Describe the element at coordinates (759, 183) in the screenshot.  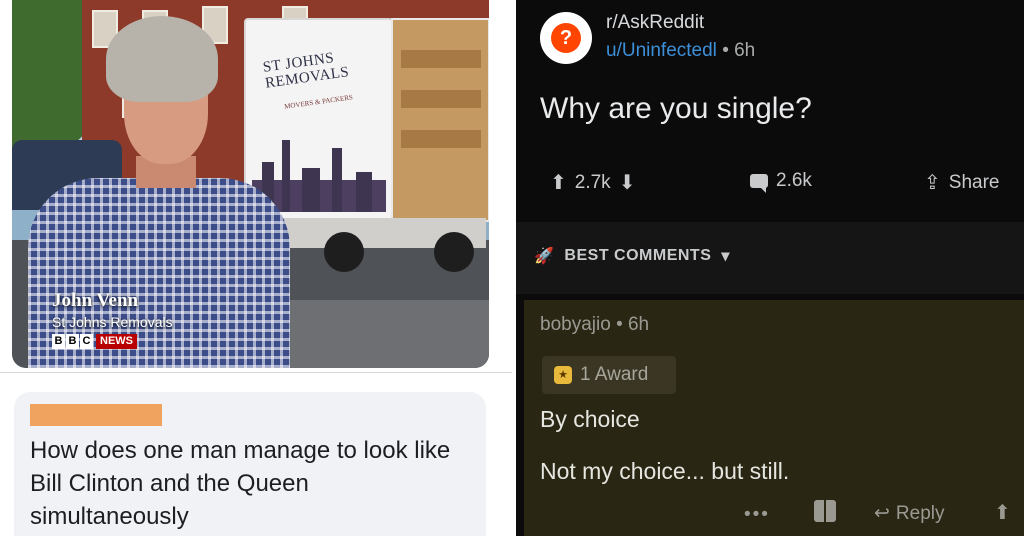
I see `comment-icon` at that location.